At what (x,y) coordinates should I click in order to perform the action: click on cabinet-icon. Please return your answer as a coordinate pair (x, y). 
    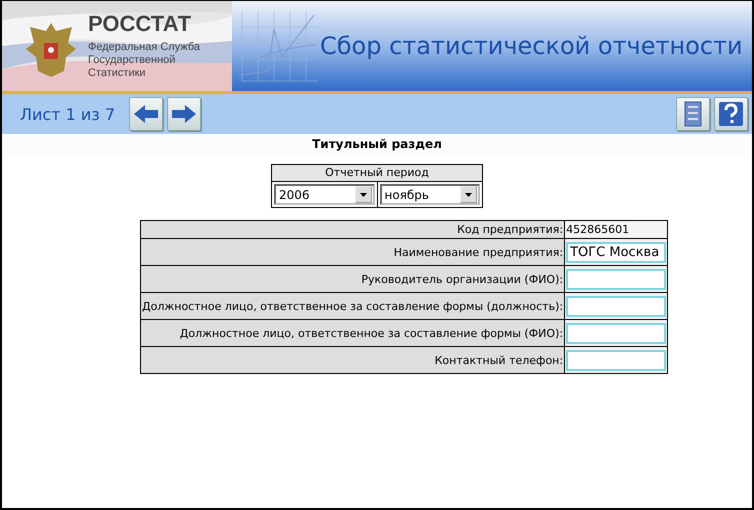
    Looking at the image, I should click on (693, 114).